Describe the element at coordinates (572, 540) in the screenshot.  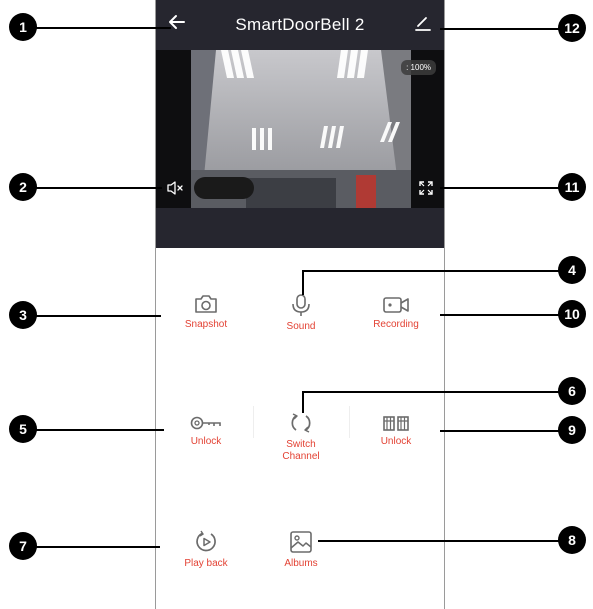
I see `callout-badge-8: 8` at that location.